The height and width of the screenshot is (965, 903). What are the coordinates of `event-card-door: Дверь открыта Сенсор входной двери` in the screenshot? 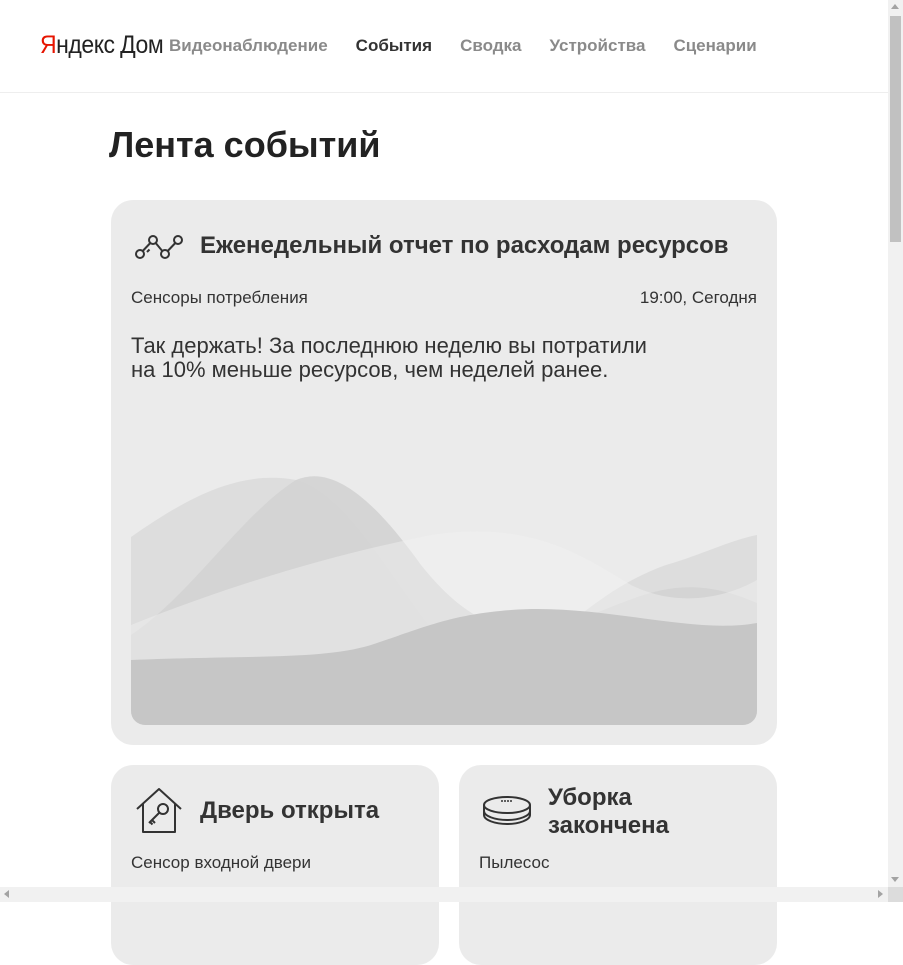 It's located at (275, 865).